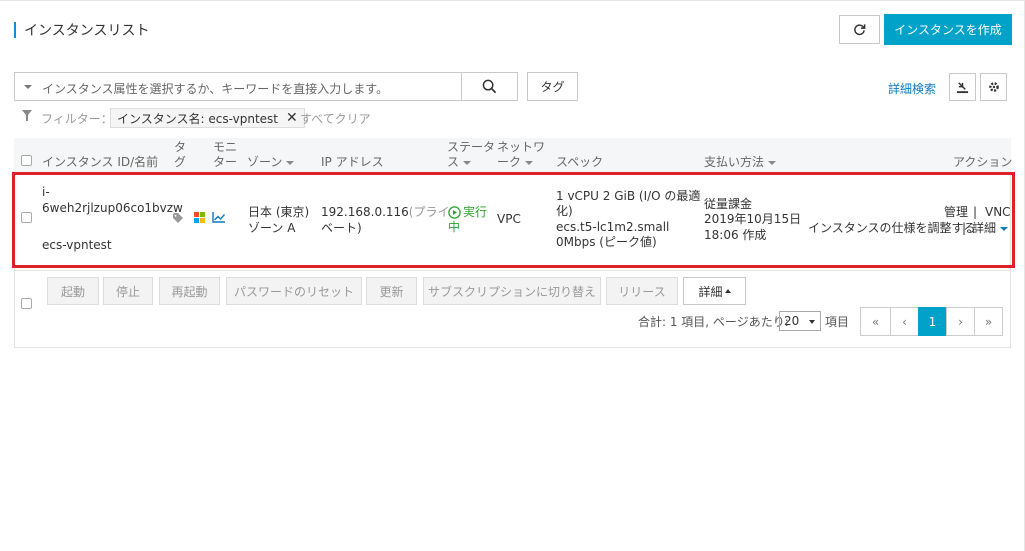 This screenshot has height=551, width=1025. I want to click on header-status-1: ステータ, so click(471, 147).